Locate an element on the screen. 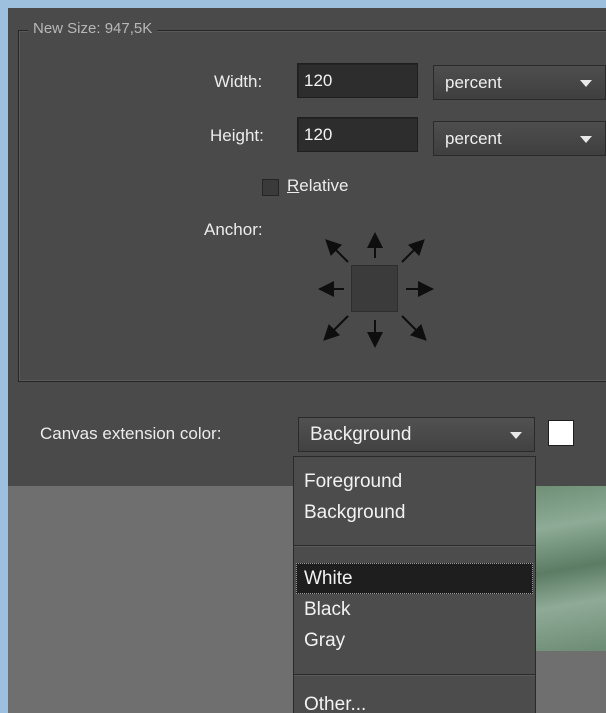 This screenshot has width=606, height=713. arrow-down-right-icon is located at coordinates (414, 328).